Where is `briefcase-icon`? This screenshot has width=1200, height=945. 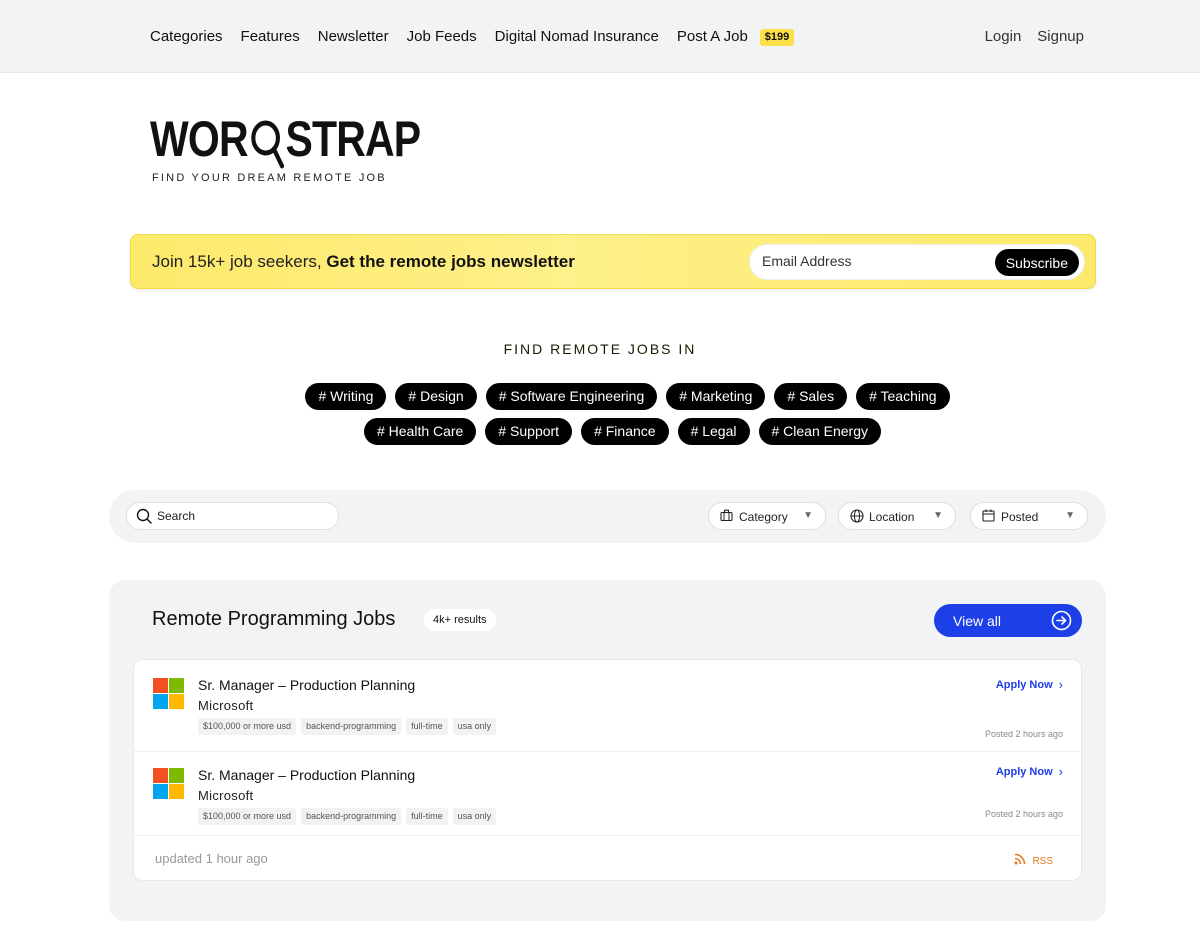
briefcase-icon is located at coordinates (726, 518).